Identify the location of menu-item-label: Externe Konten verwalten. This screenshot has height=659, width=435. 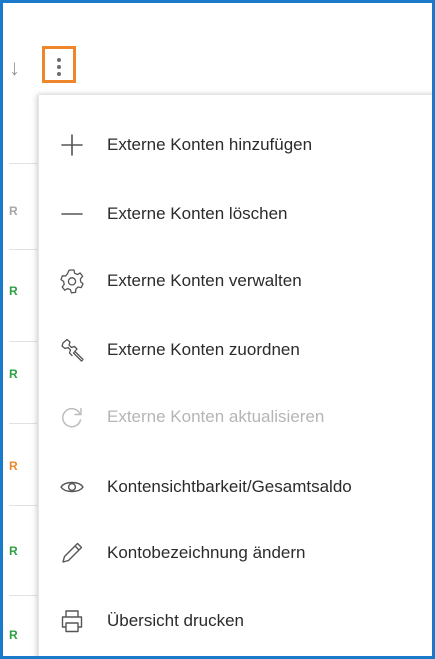
(204, 280).